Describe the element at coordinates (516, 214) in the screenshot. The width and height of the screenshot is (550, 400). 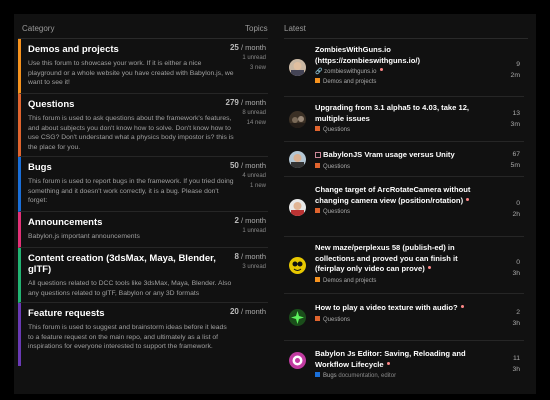
I see `activity-age: 2h` at that location.